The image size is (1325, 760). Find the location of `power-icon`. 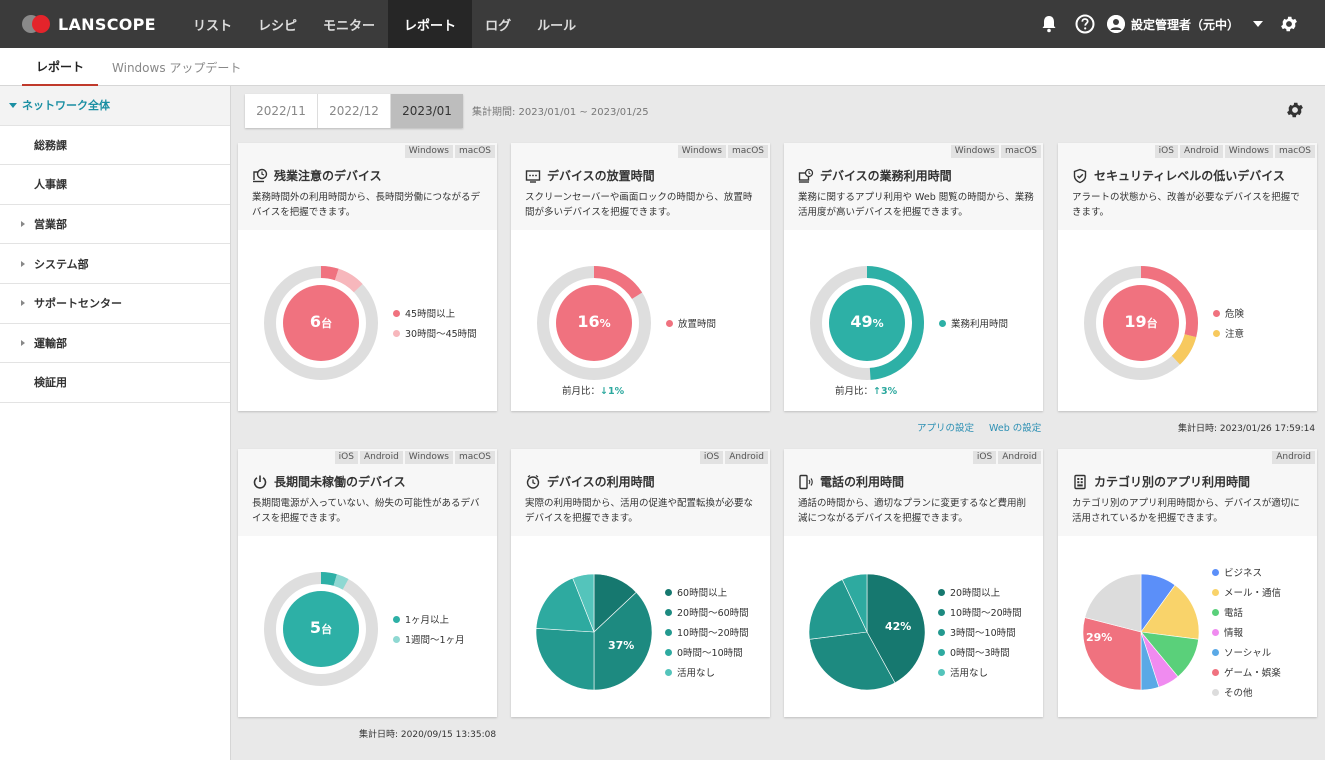

power-icon is located at coordinates (260, 482).